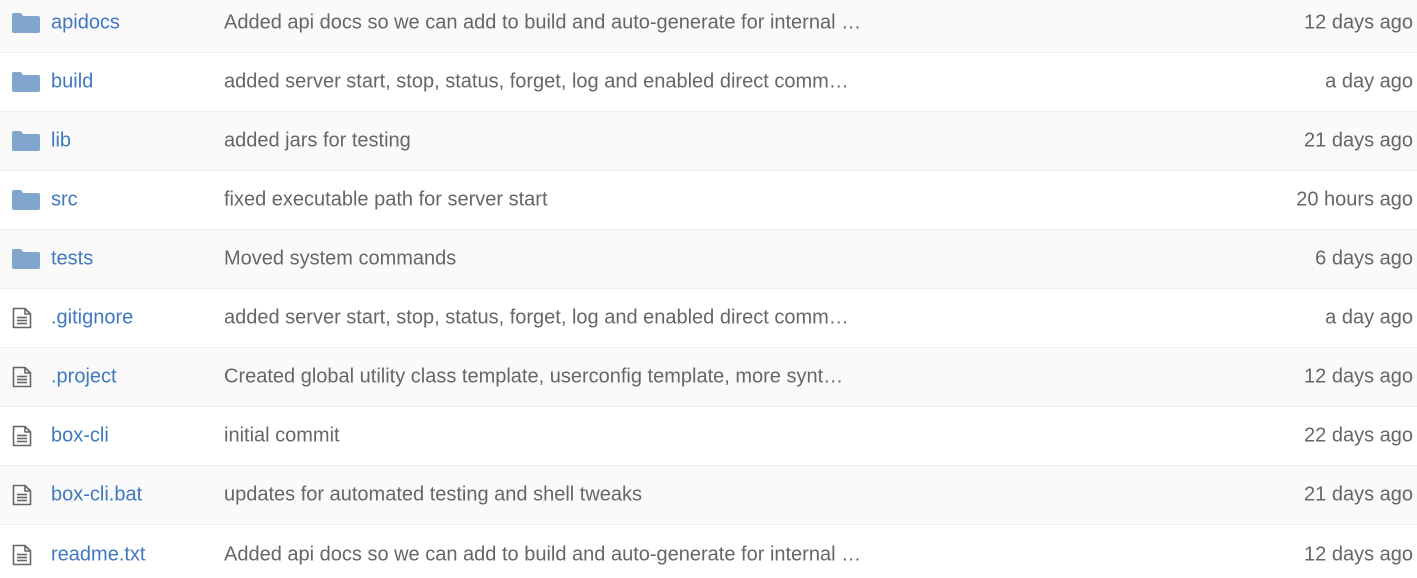 The width and height of the screenshot is (1417, 578). Describe the element at coordinates (85, 23) in the screenshot. I see `file-name-link: apidocs` at that location.